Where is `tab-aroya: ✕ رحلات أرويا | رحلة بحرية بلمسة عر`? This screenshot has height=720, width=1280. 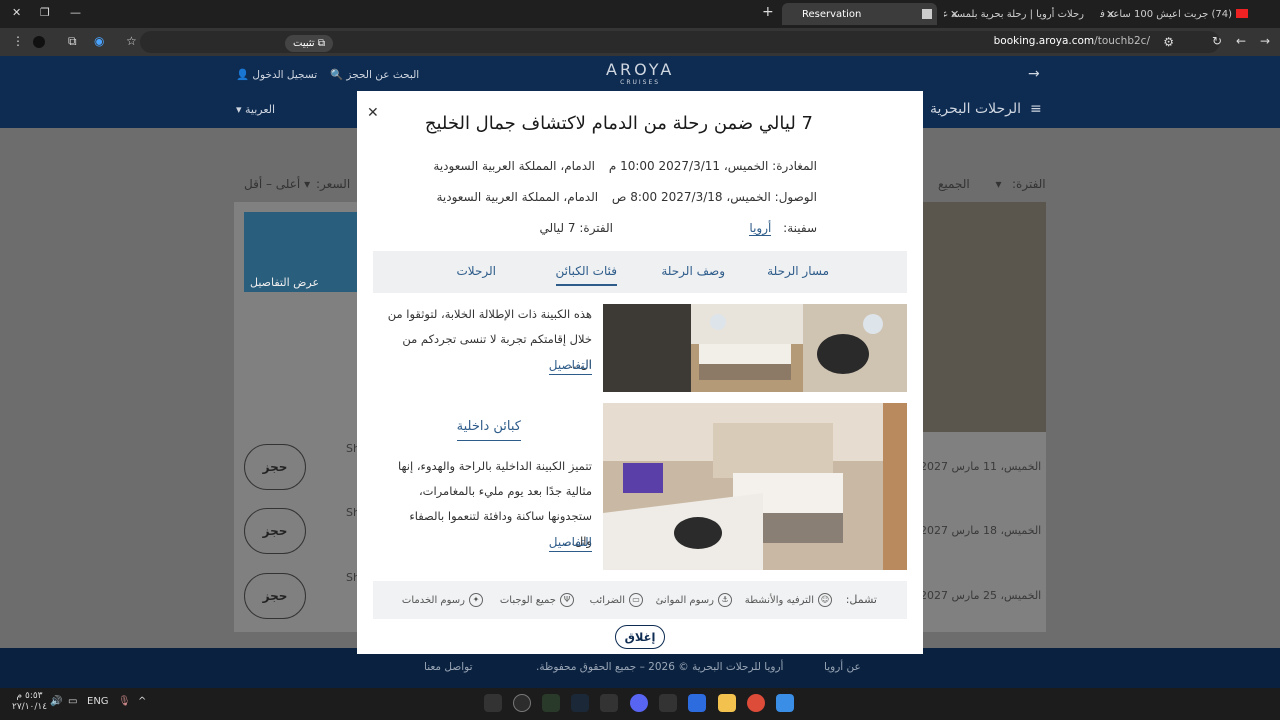
tab-aroya: ✕ رحلات أرويا | رحلة بحرية بلمسة عر is located at coordinates (1019, 14).